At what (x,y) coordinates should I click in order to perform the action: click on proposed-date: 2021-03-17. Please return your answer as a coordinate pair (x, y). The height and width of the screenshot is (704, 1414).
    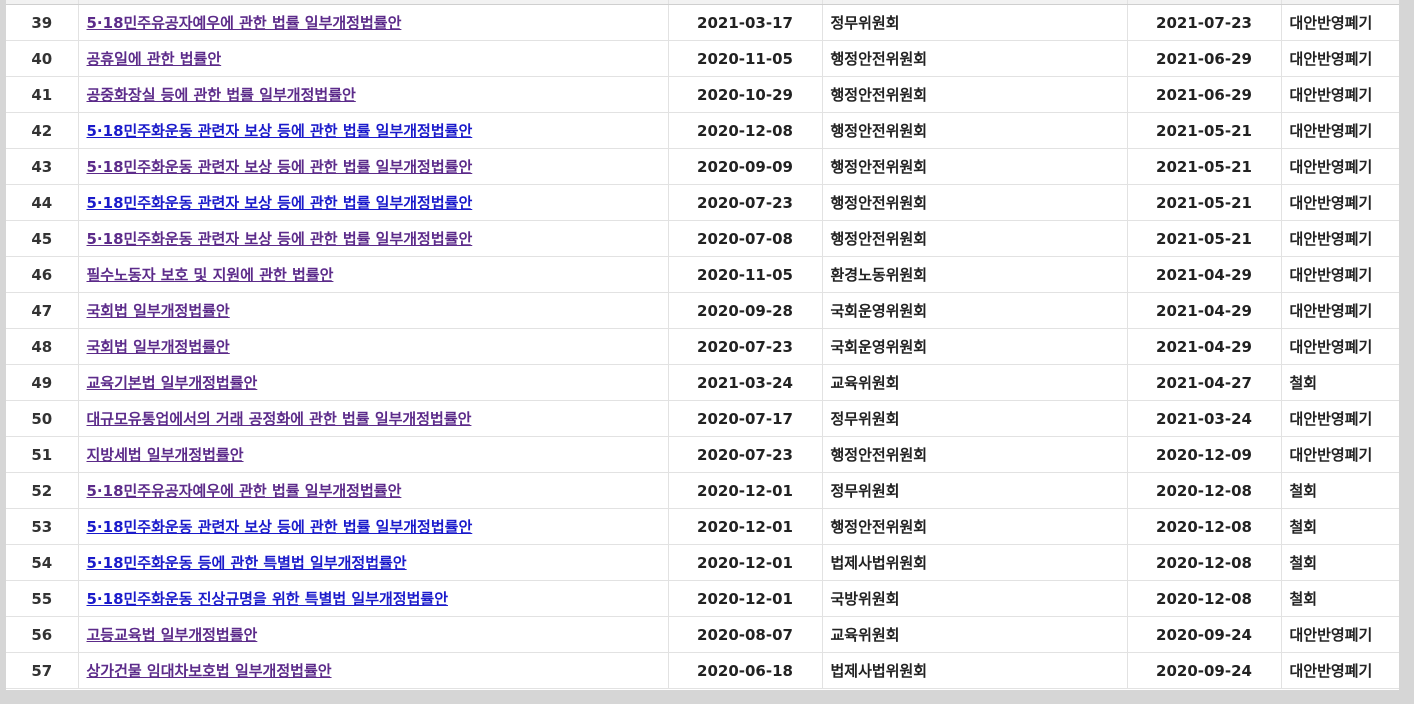
    Looking at the image, I should click on (745, 22).